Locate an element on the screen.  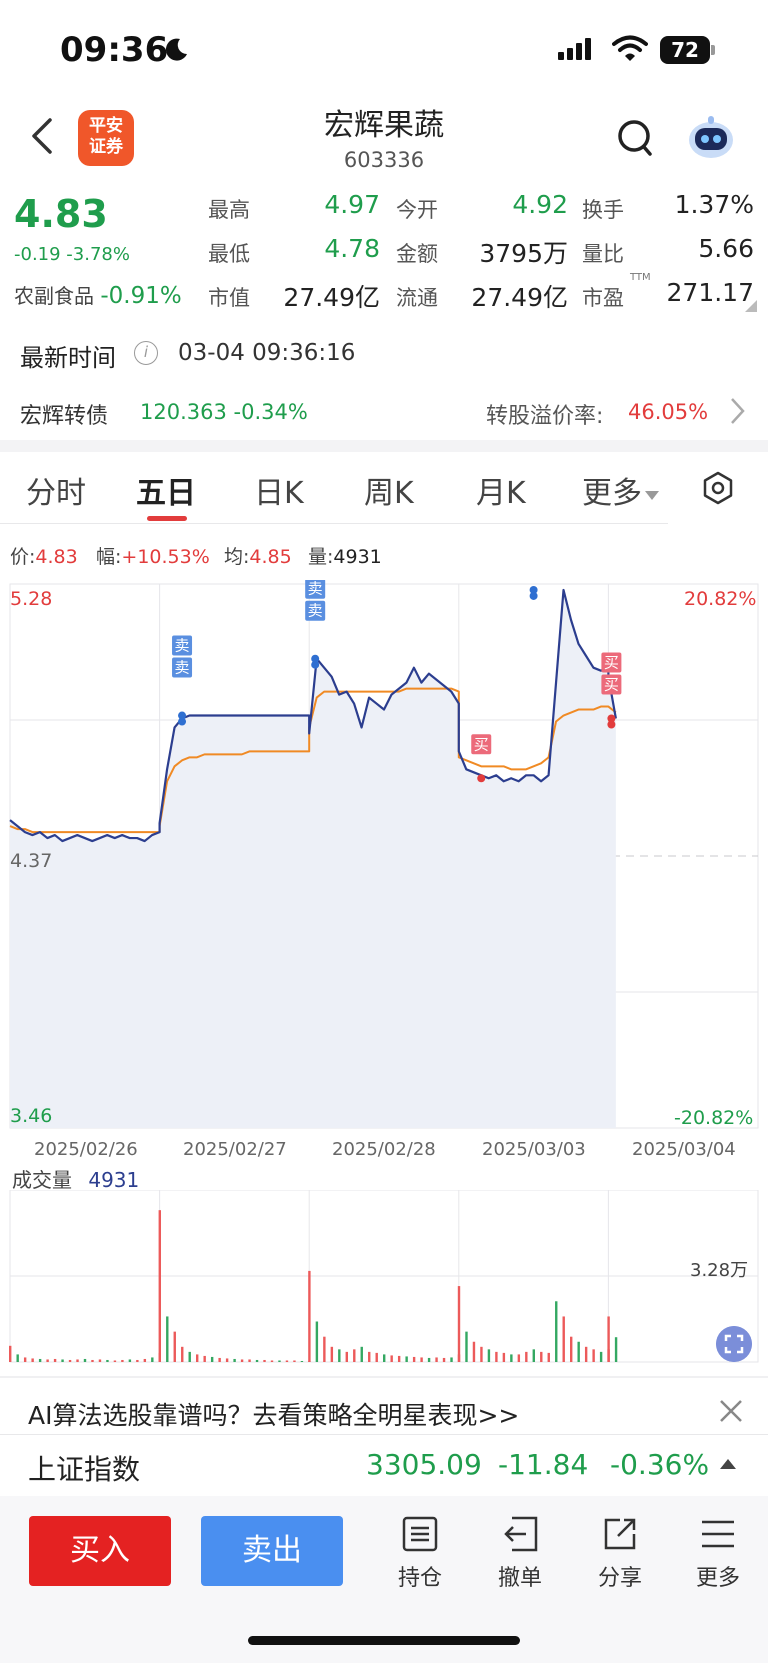
sector: 农副食品 -0.91% is located at coordinates (98, 294).